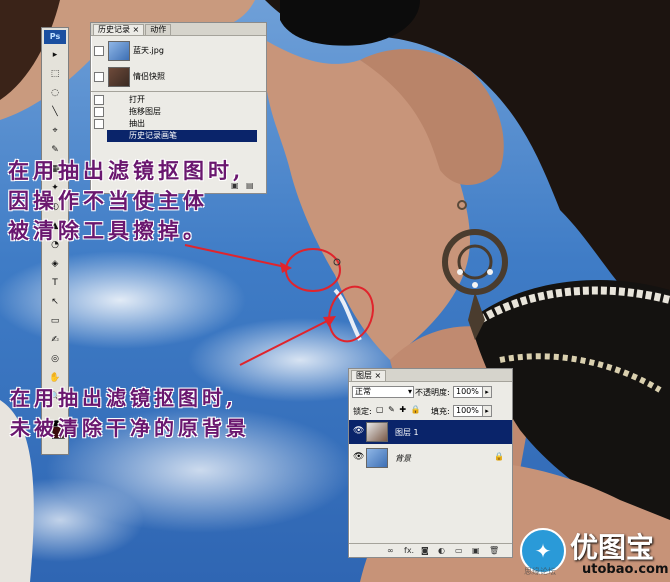 This screenshot has height=582, width=670. Describe the element at coordinates (499, 456) in the screenshot. I see `lock-icon: 🔒` at that location.